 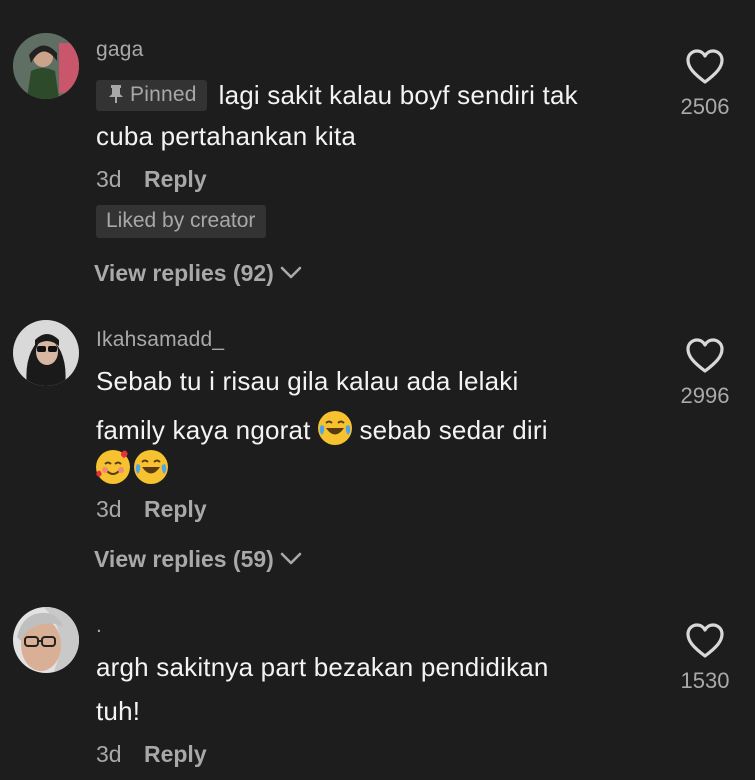 What do you see at coordinates (203, 430) in the screenshot?
I see `comment-text: family kaya ngorat` at bounding box center [203, 430].